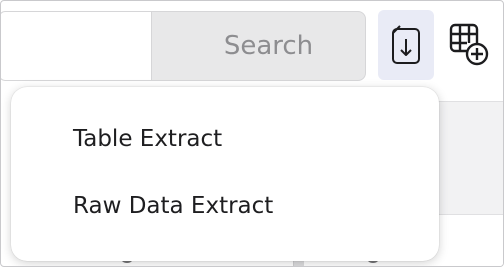 This screenshot has width=504, height=267. What do you see at coordinates (76, 46) in the screenshot?
I see `search-input` at bounding box center [76, 46].